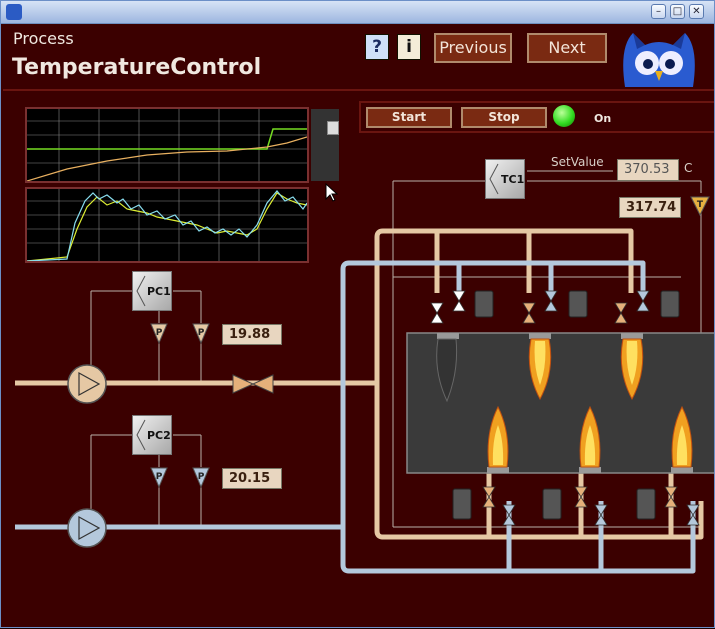 This screenshot has width=715, height=629. Describe the element at coordinates (696, 11) in the screenshot. I see `close-button: ✕` at that location.